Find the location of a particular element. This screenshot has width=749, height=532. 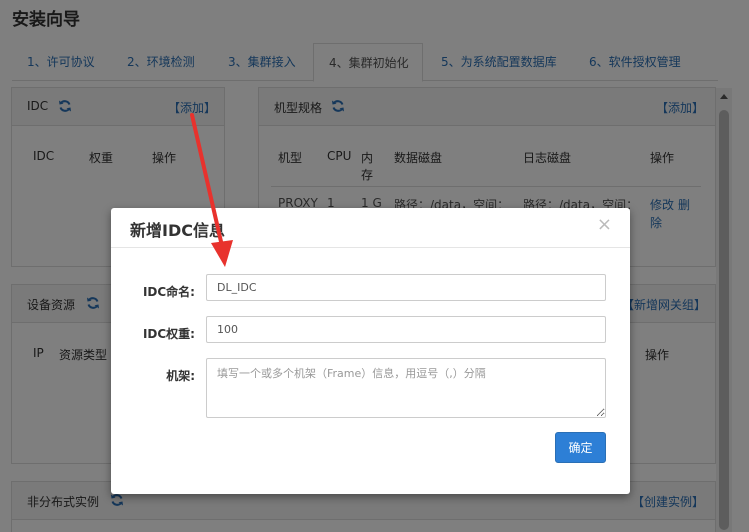

rack-textarea is located at coordinates (406, 388).